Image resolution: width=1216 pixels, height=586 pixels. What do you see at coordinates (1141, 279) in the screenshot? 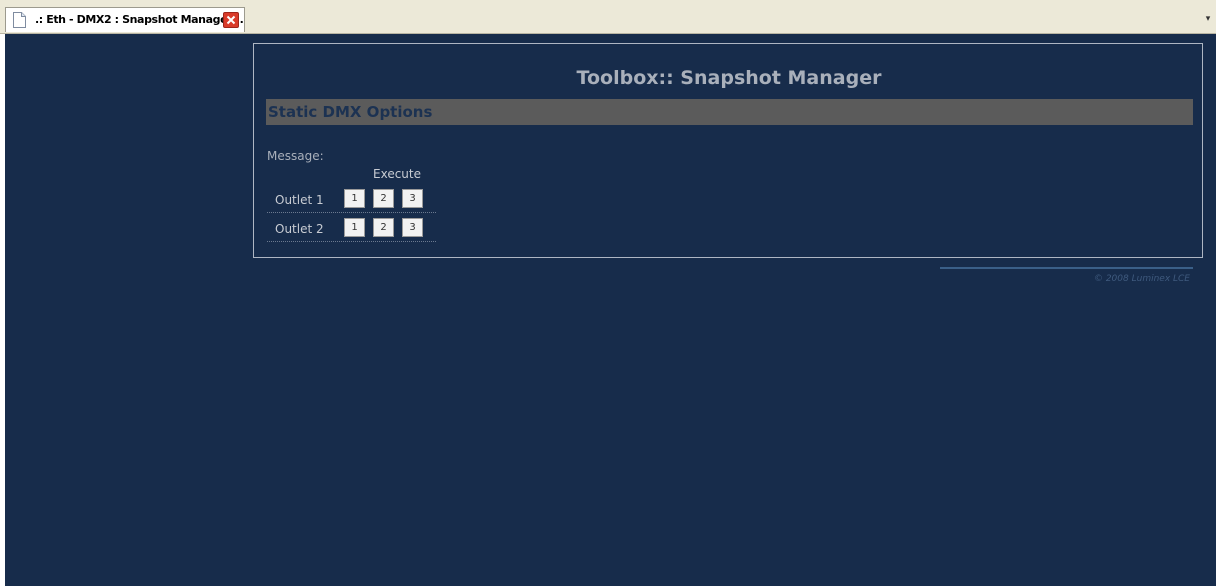
I see `footer-copyright: © 2008 Luminex LCE` at bounding box center [1141, 279].